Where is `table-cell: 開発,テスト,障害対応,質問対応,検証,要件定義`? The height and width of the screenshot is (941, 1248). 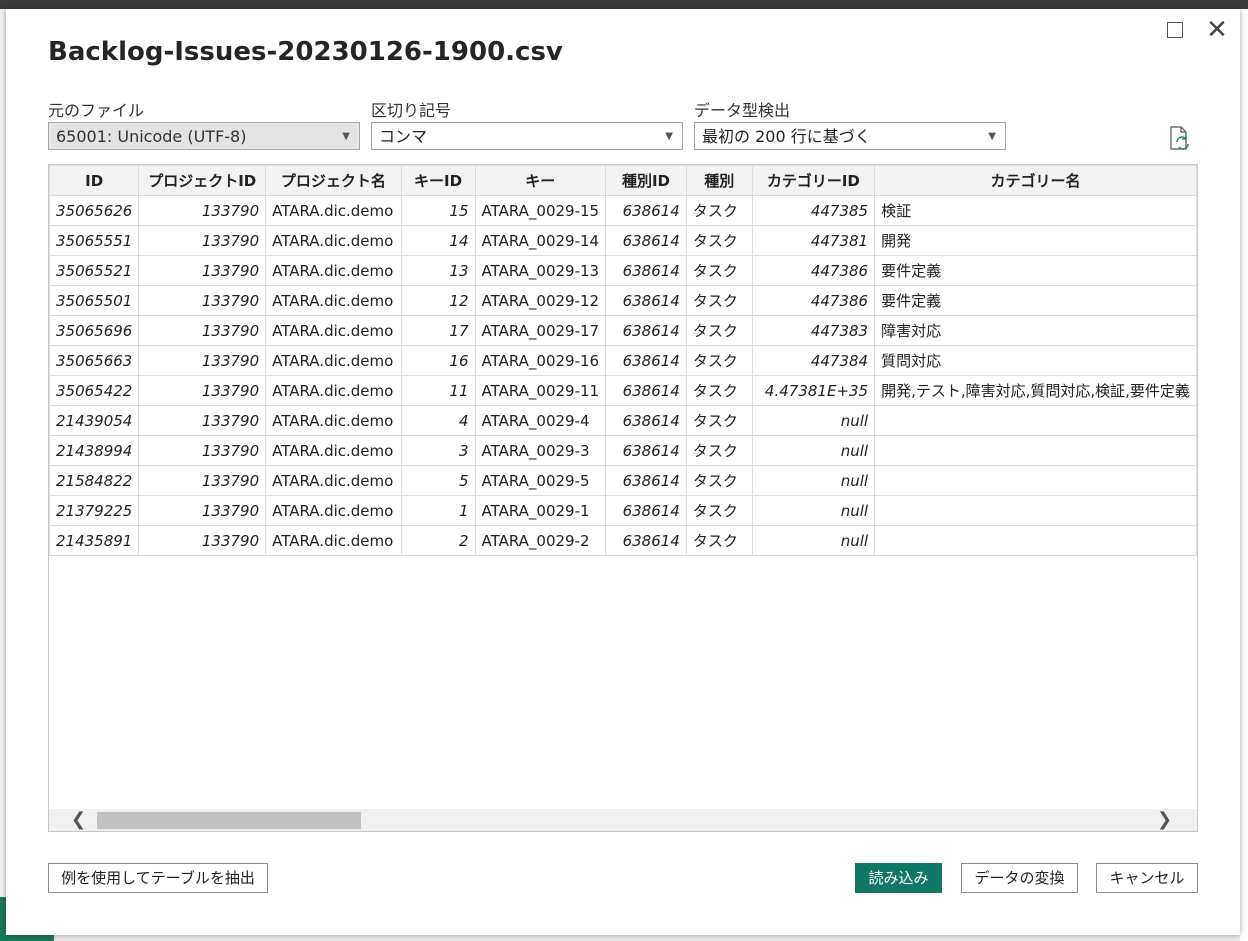
table-cell: 開発,テスト,障害対応,質問対応,検証,要件定義 is located at coordinates (1035, 390).